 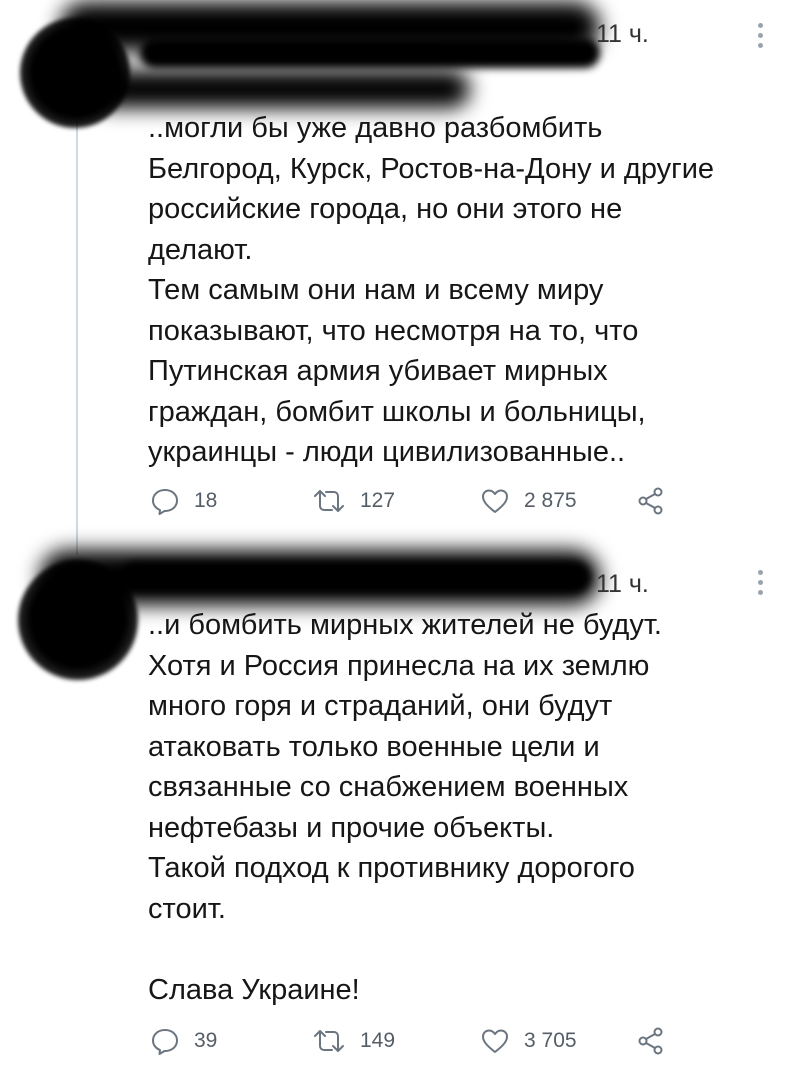 I want to click on retweet-count: 149, so click(x=378, y=1040).